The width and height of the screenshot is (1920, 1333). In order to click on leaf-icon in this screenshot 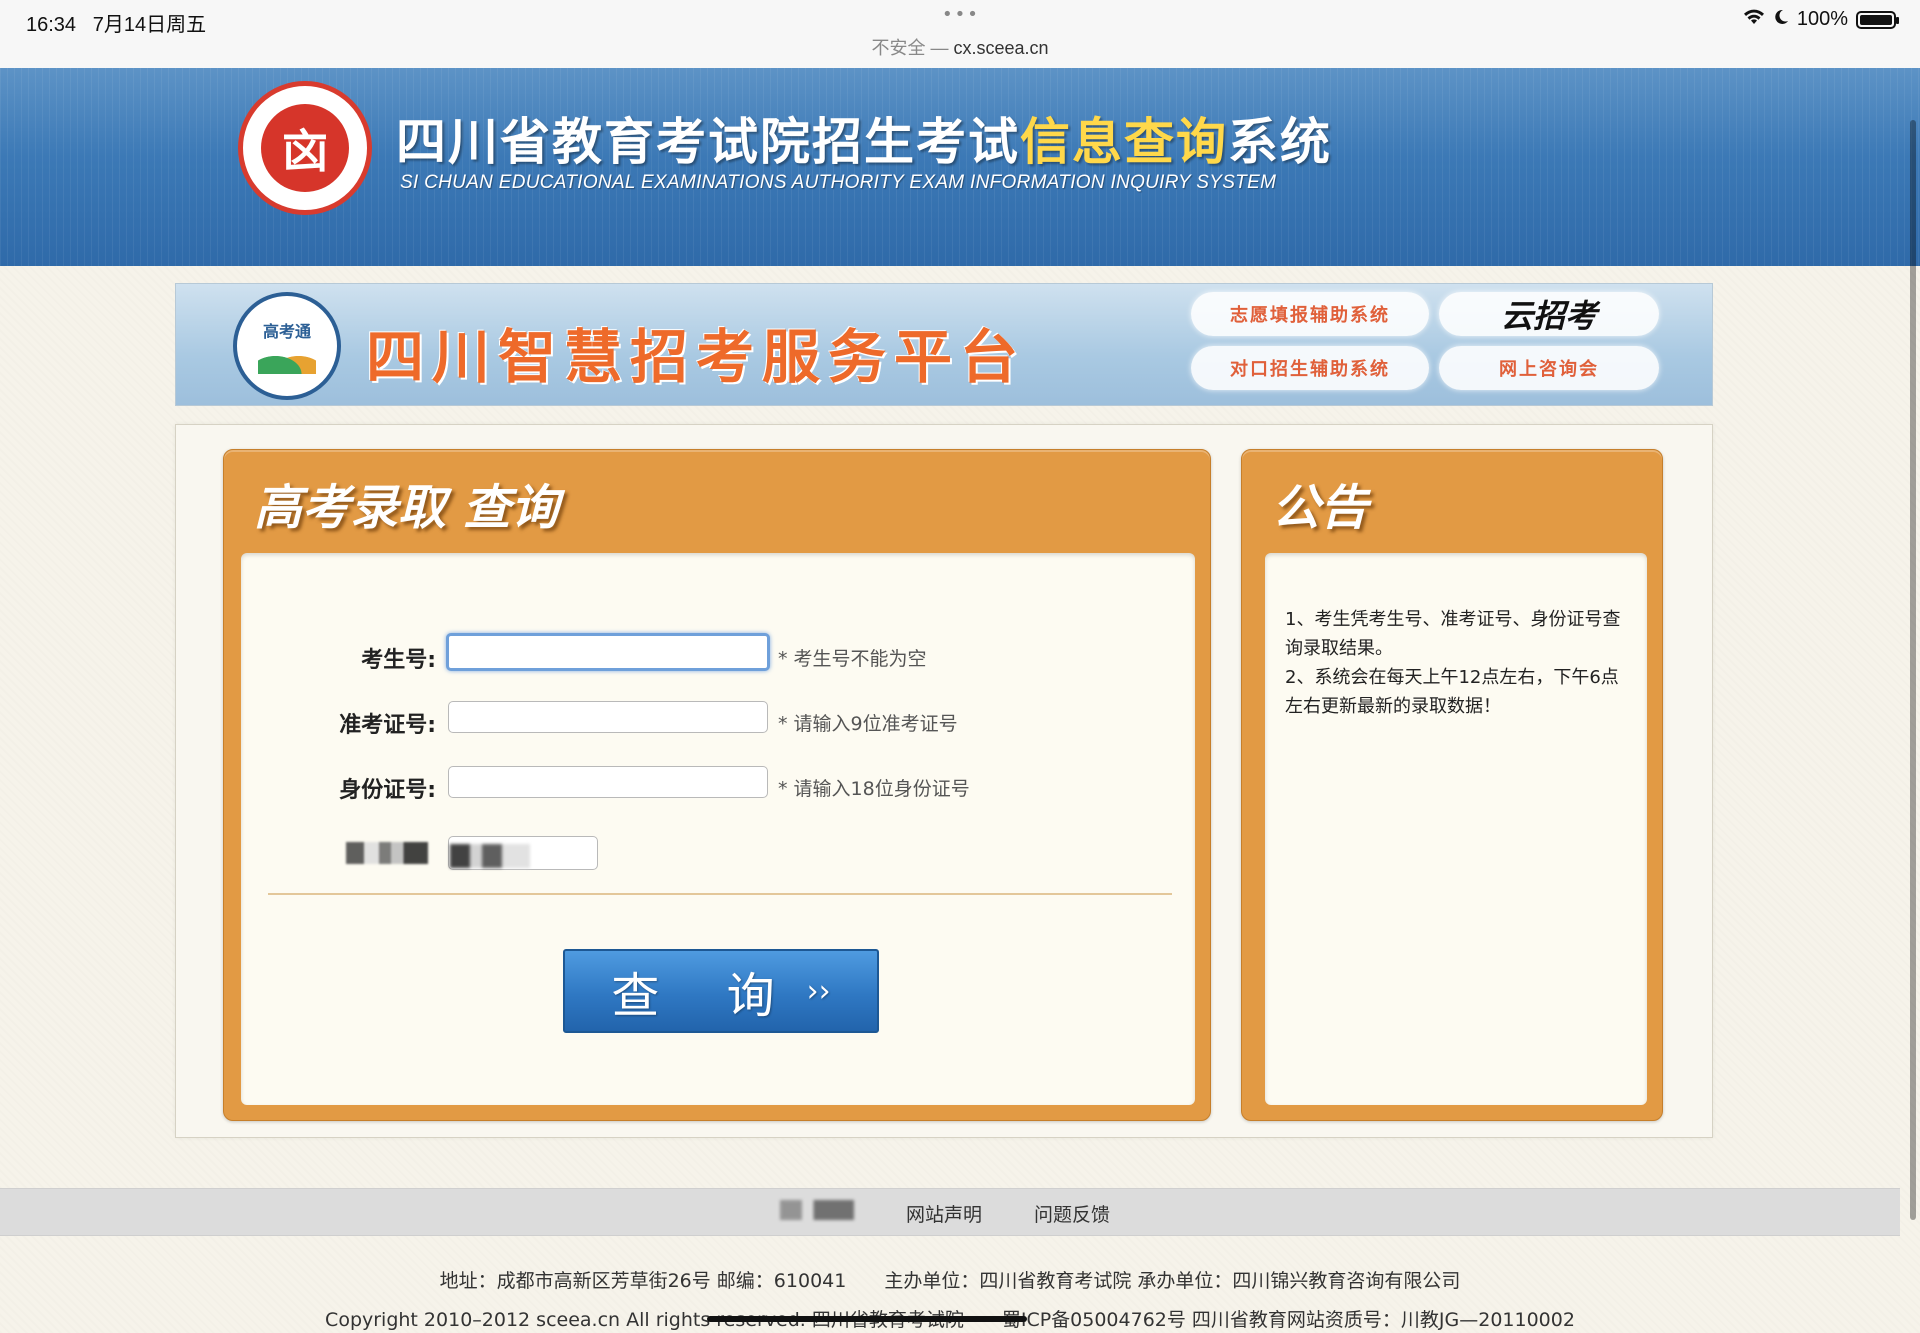, I will do `click(287, 360)`.